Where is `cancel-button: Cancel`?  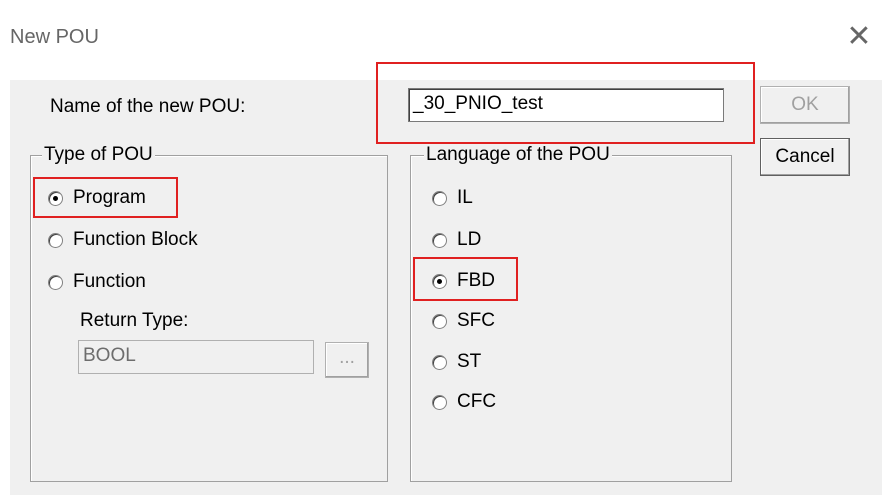
cancel-button: Cancel is located at coordinates (805, 157).